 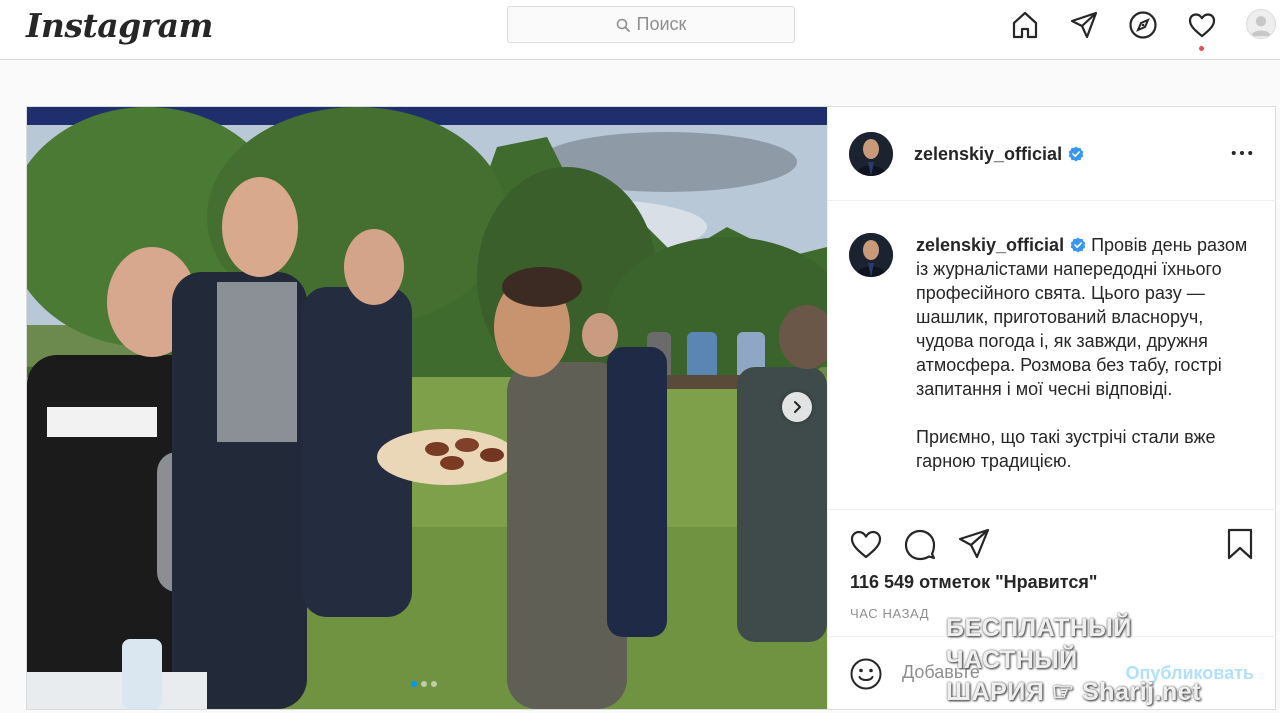 I want to click on share-icon, so click(x=974, y=544).